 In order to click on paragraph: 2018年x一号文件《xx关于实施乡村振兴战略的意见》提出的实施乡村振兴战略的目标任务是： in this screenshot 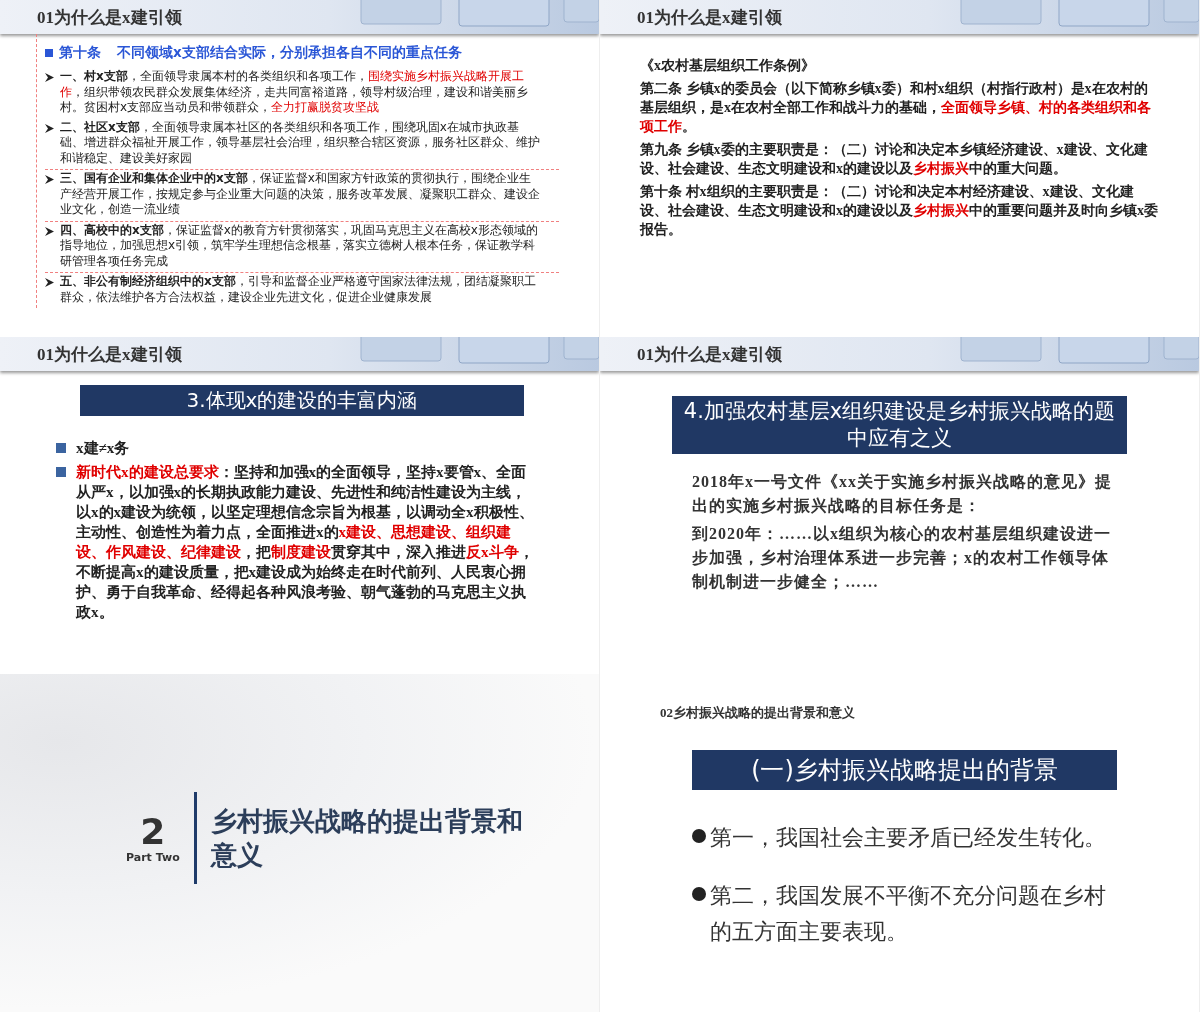, I will do `click(902, 494)`.